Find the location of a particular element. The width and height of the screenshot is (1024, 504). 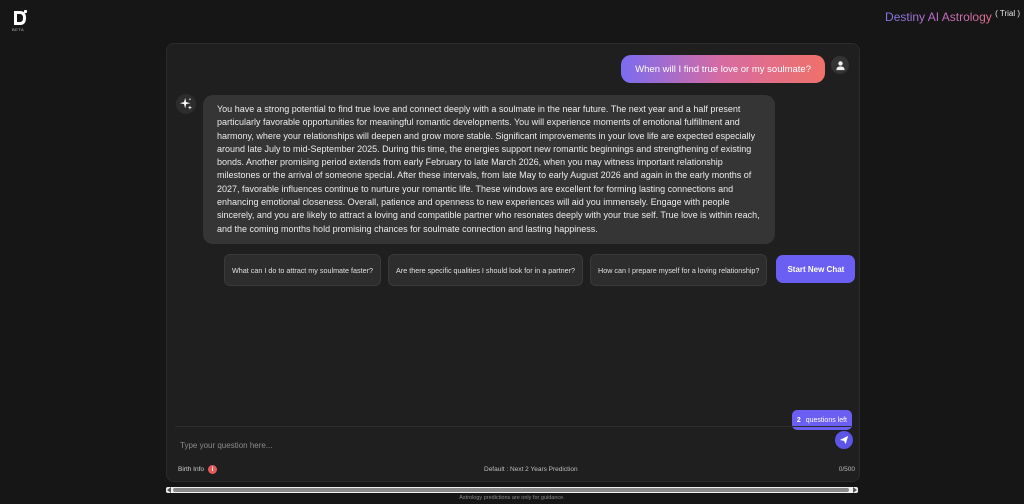

info-icon: i is located at coordinates (213, 469).